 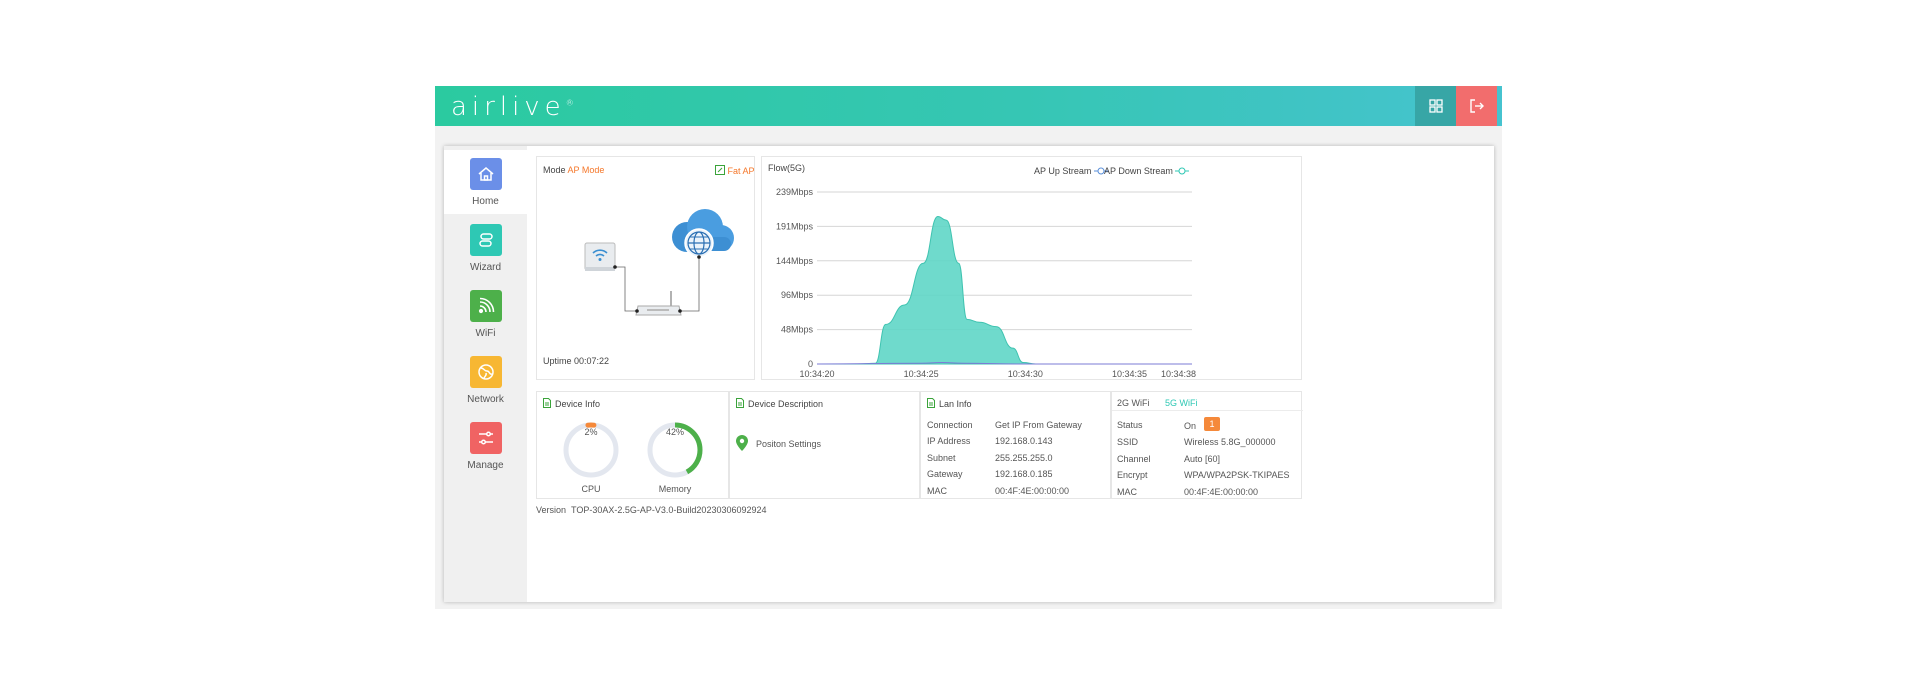 I want to click on series-area-up-stream, so click(x=1004, y=290).